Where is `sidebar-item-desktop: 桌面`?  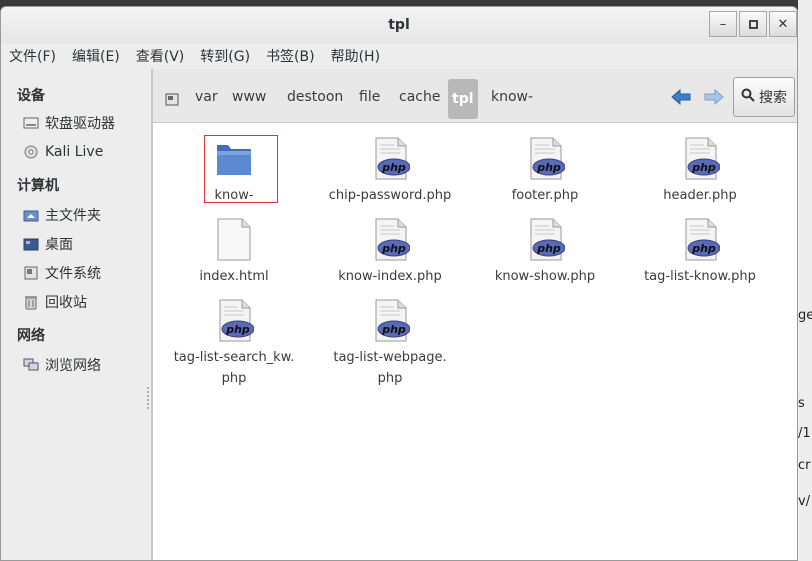
sidebar-item-desktop: 桌面 is located at coordinates (48, 244).